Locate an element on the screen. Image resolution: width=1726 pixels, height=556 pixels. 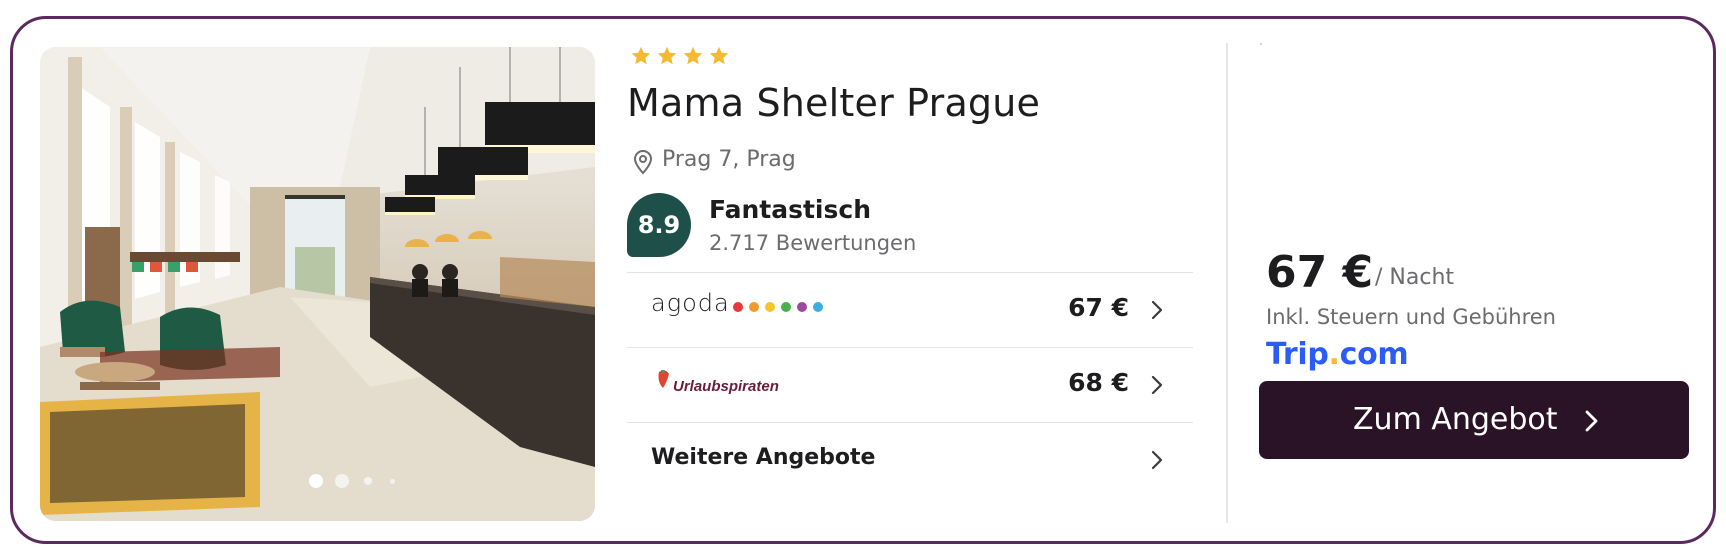
review-count: 2.717 Bewertungen is located at coordinates (812, 243).